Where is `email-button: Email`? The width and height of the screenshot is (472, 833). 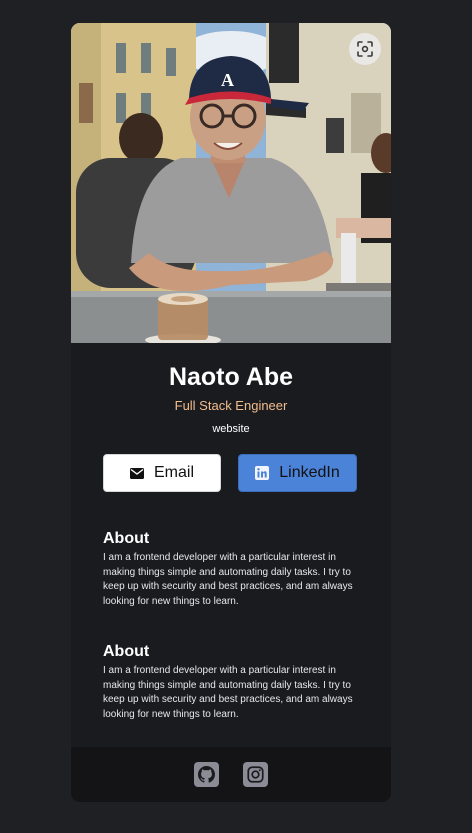 email-button: Email is located at coordinates (162, 473).